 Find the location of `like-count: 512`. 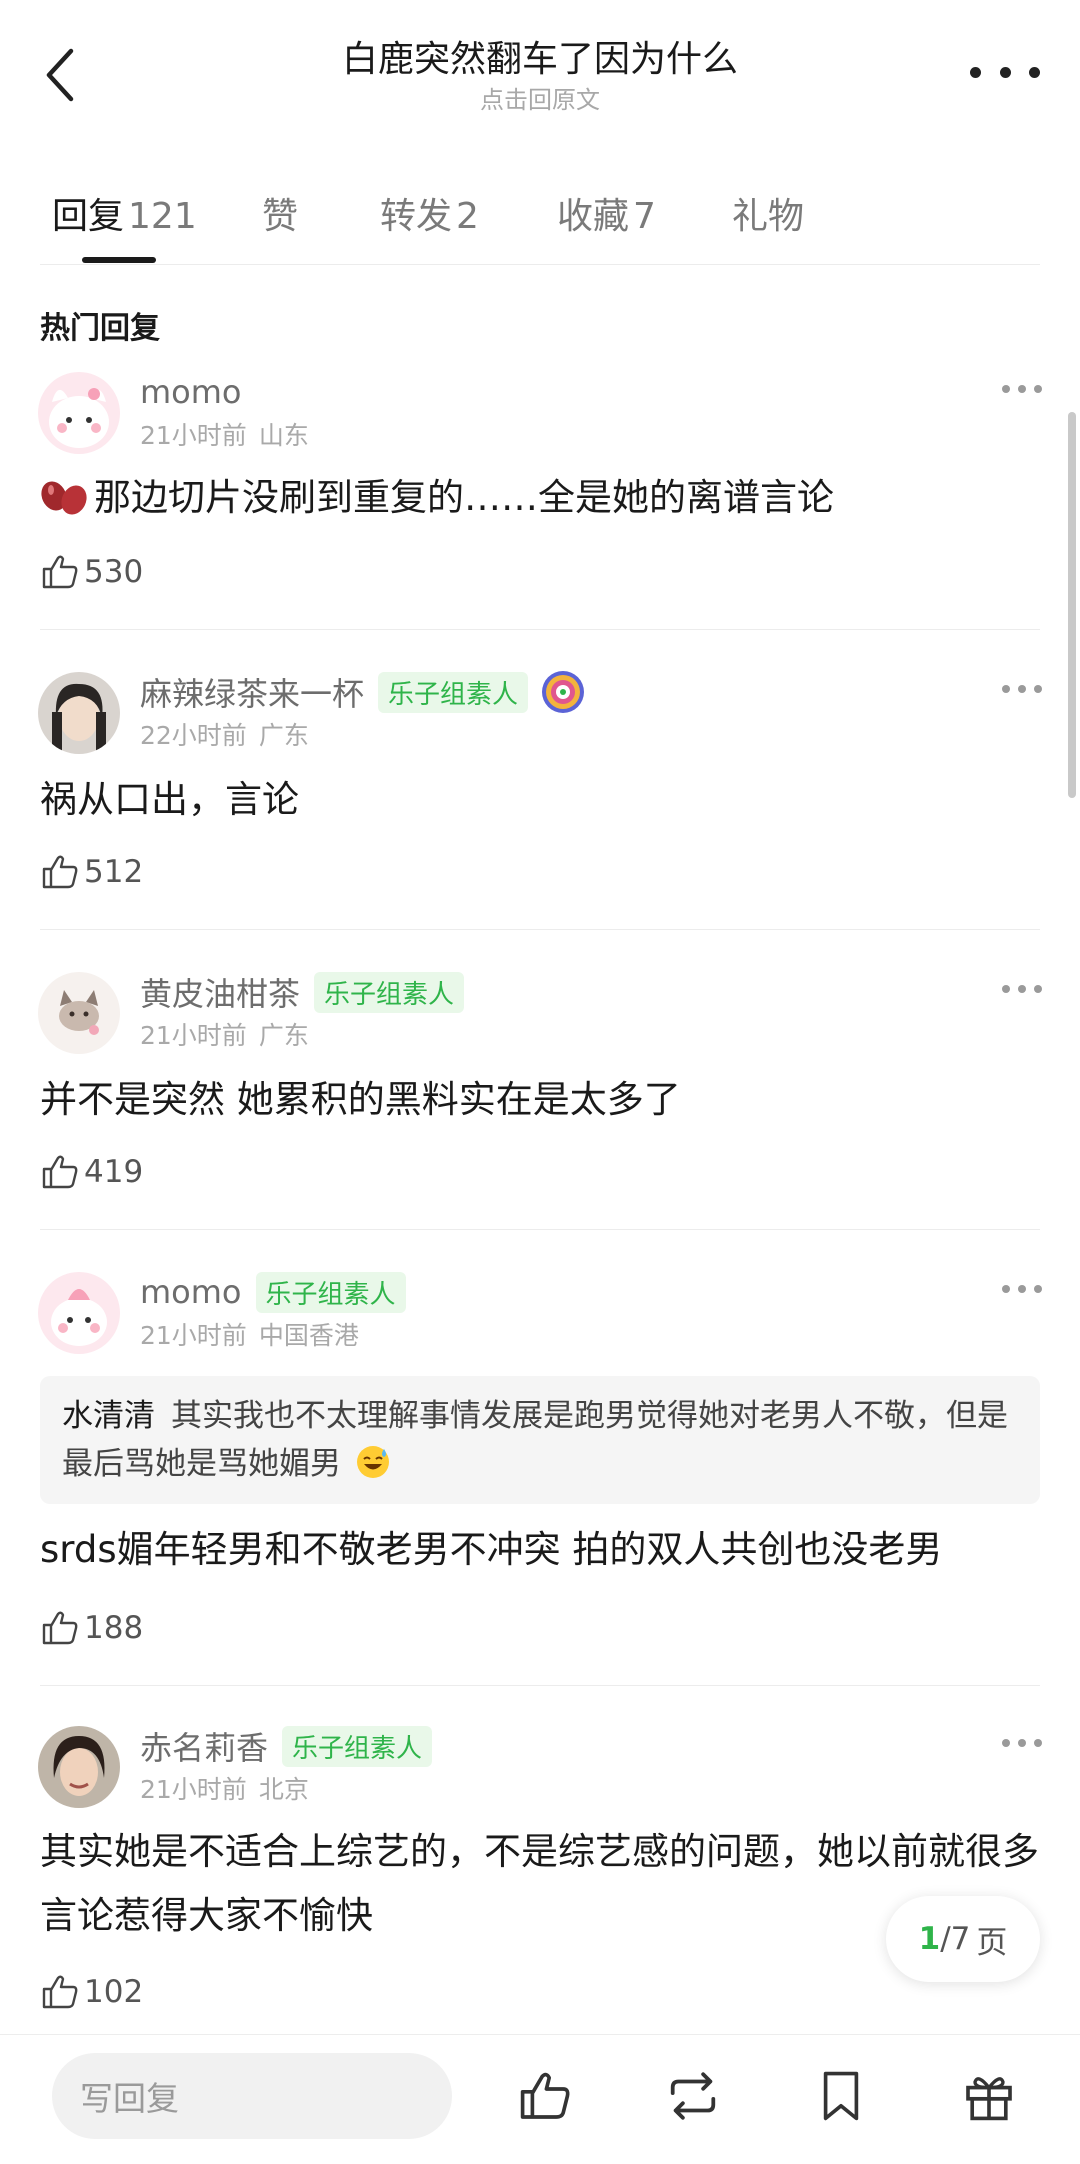

like-count: 512 is located at coordinates (114, 872).